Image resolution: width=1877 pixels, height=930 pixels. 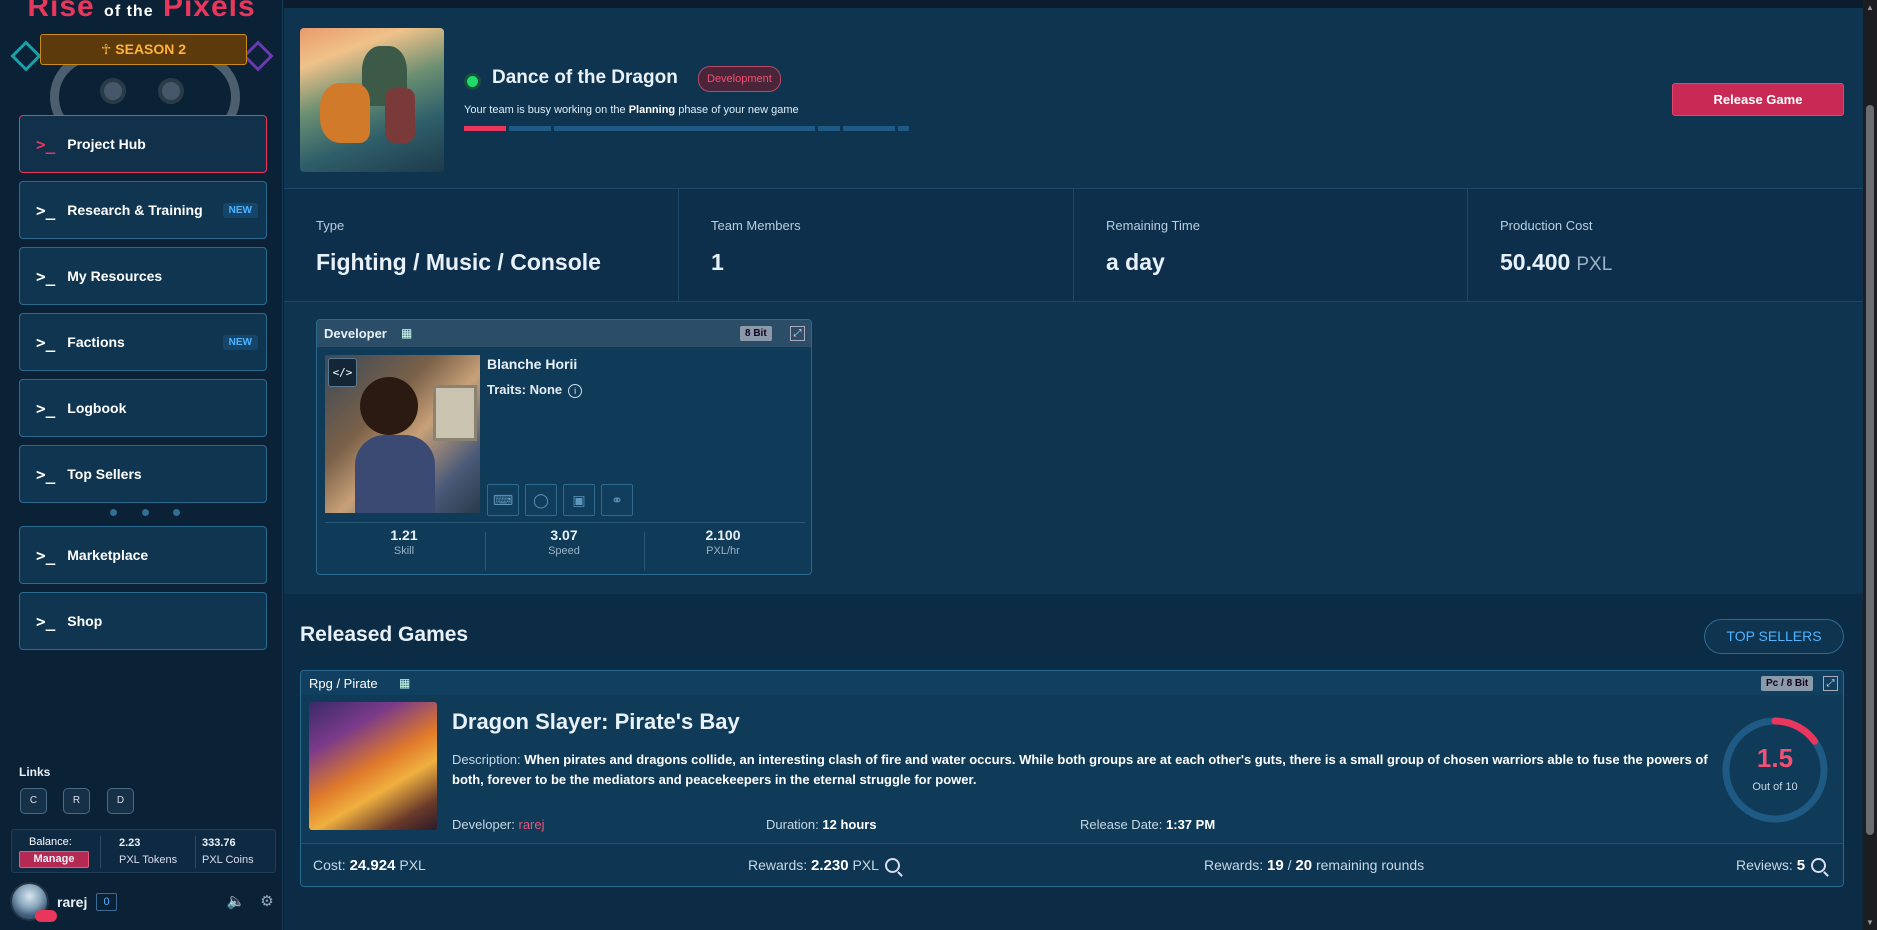 I want to click on top-strip, so click(x=1073, y=4).